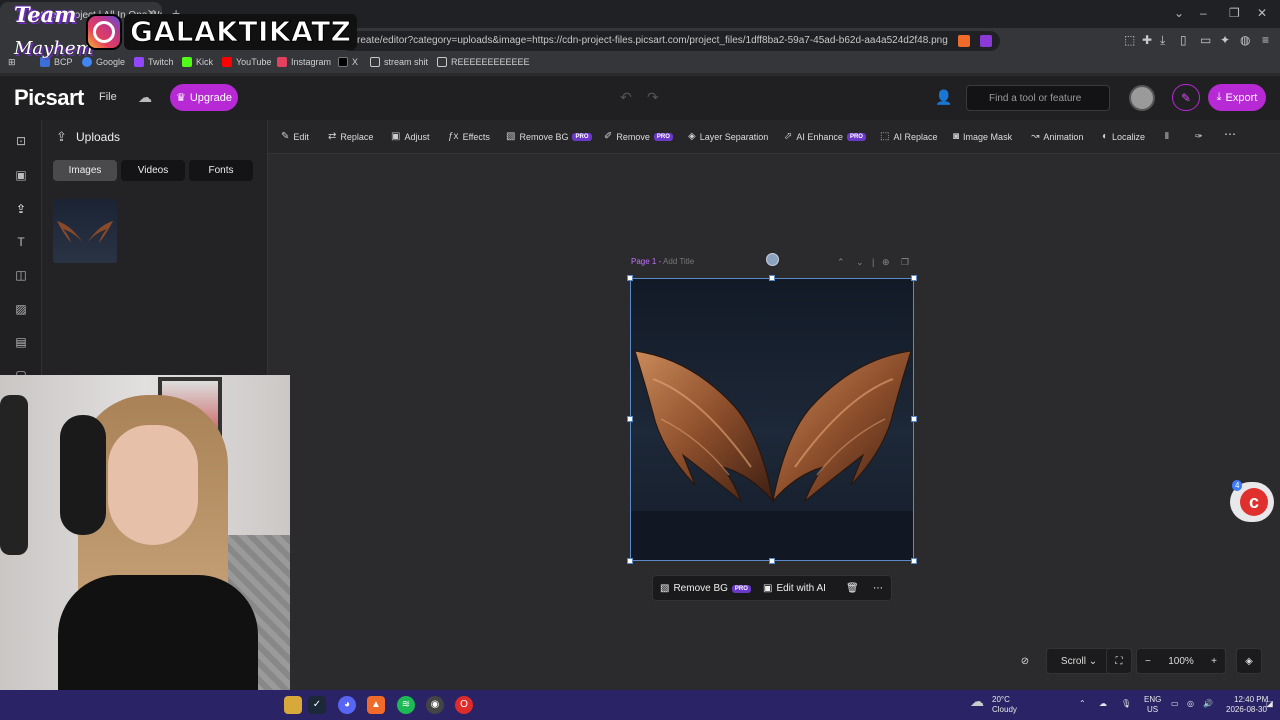 The image size is (1280, 720). Describe the element at coordinates (1181, 661) in the screenshot. I see `zoom-level: 100%` at that location.